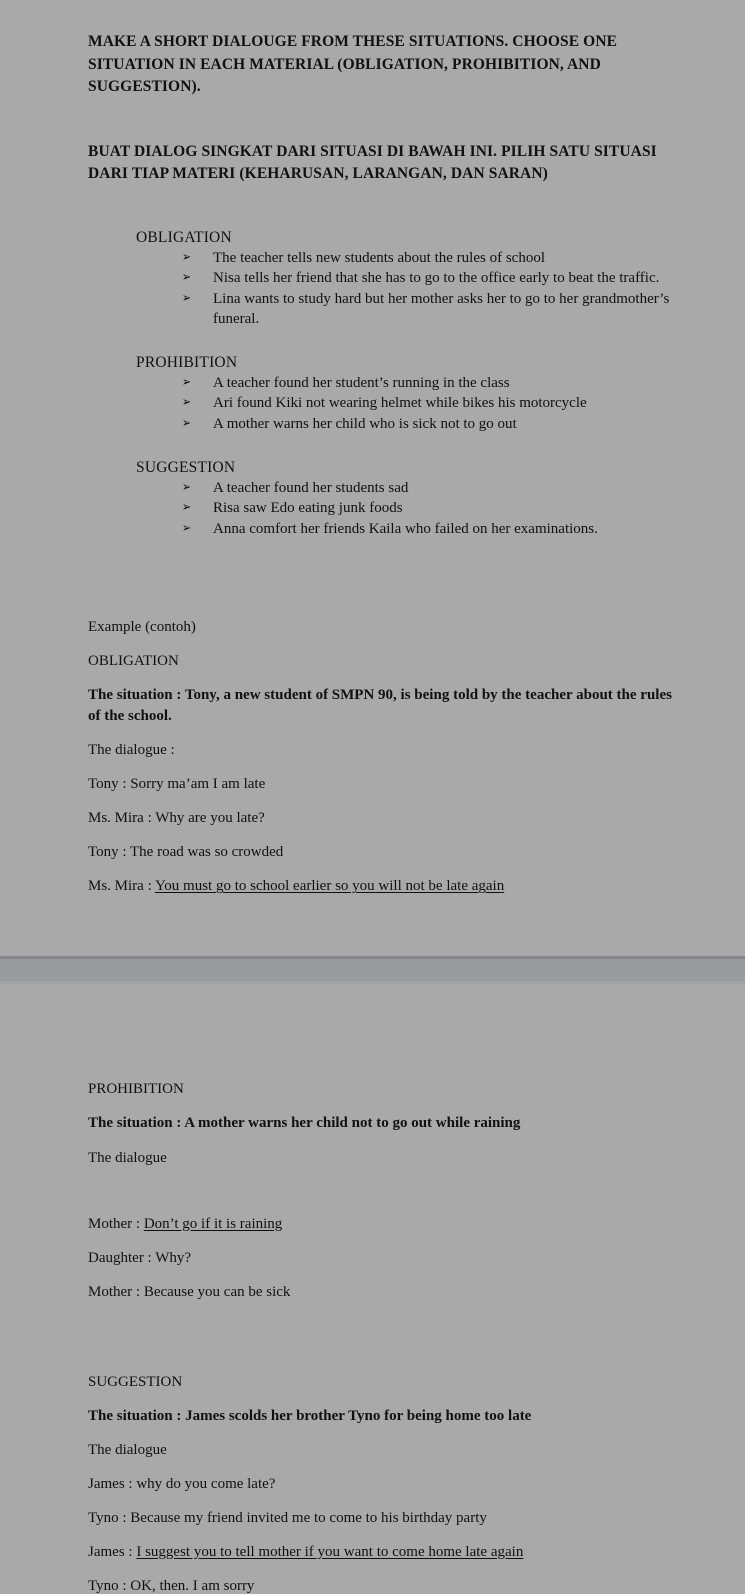 The width and height of the screenshot is (745, 1596). Describe the element at coordinates (386, 852) in the screenshot. I see `dialogue-line: Tony : The road was so crowded` at that location.